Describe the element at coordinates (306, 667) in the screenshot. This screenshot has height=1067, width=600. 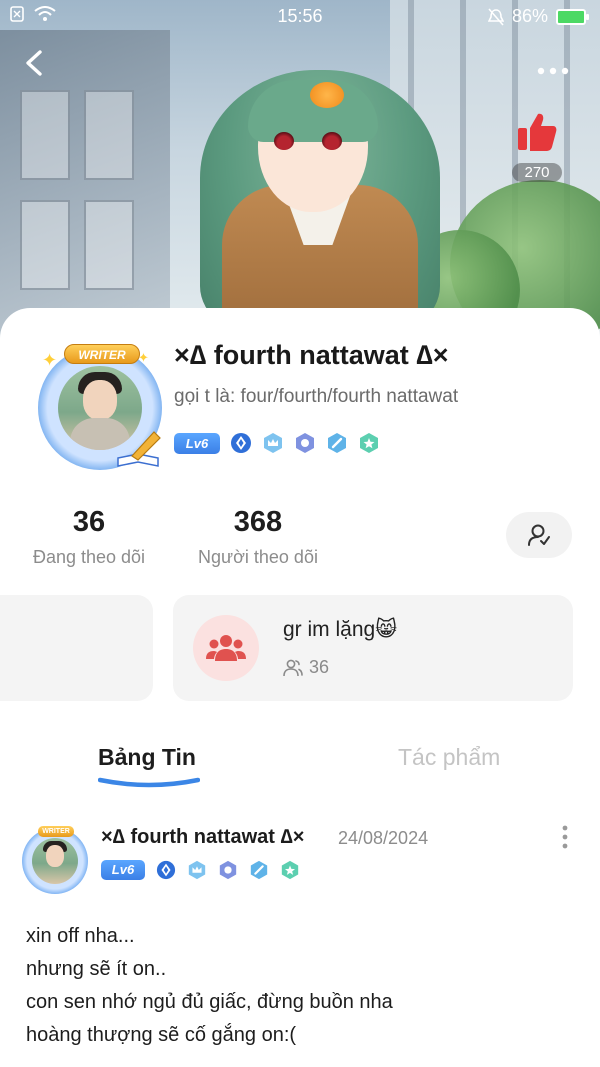
I see `group-members: 36` at that location.